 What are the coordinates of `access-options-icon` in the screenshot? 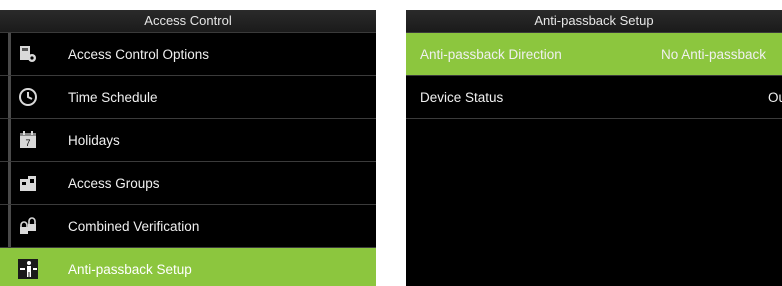 It's located at (28, 54).